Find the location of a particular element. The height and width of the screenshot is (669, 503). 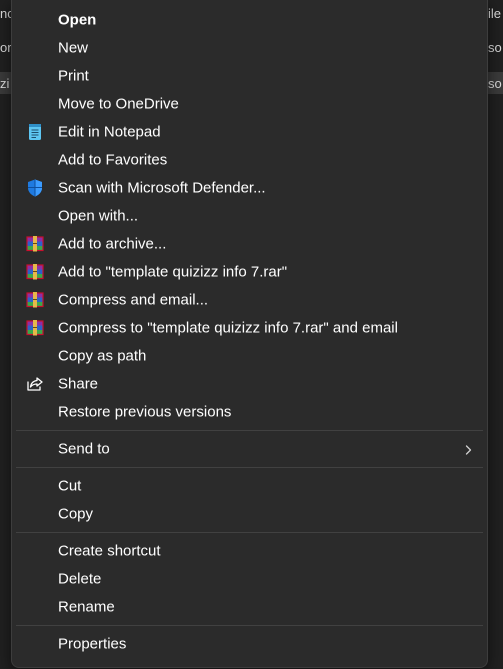

menu-item-properties: Properties is located at coordinates (249, 644).